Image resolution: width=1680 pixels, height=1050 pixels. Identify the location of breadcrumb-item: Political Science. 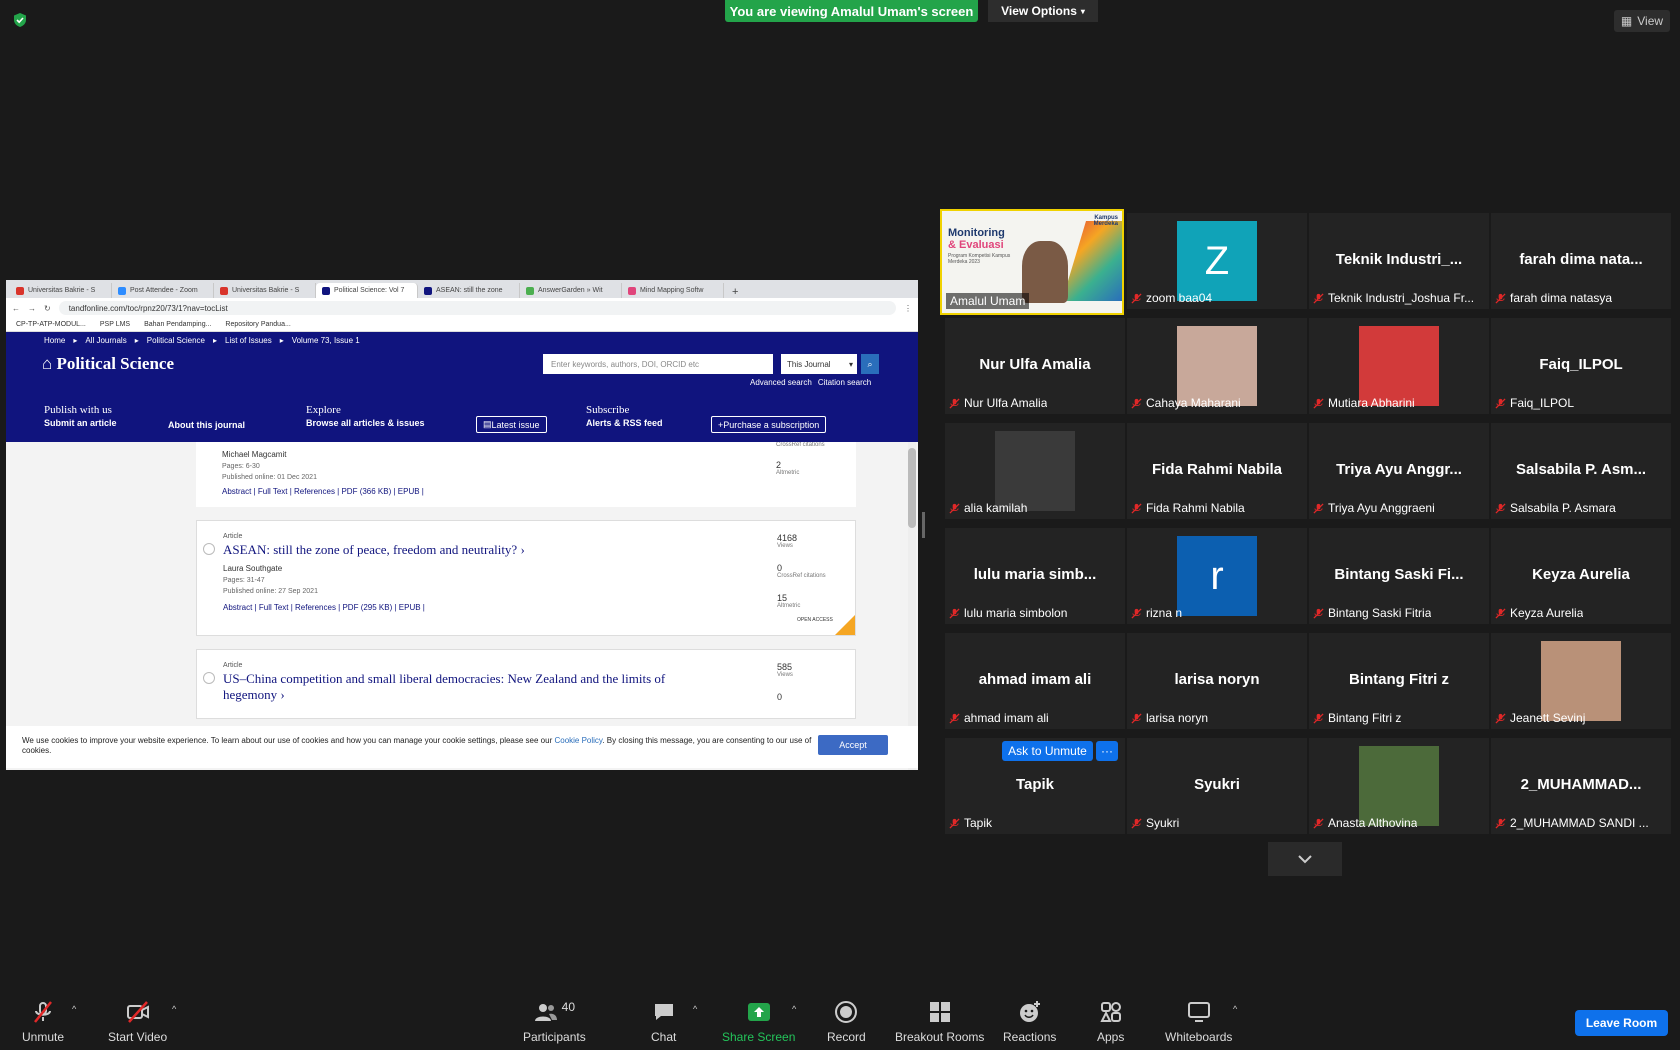
(176, 340).